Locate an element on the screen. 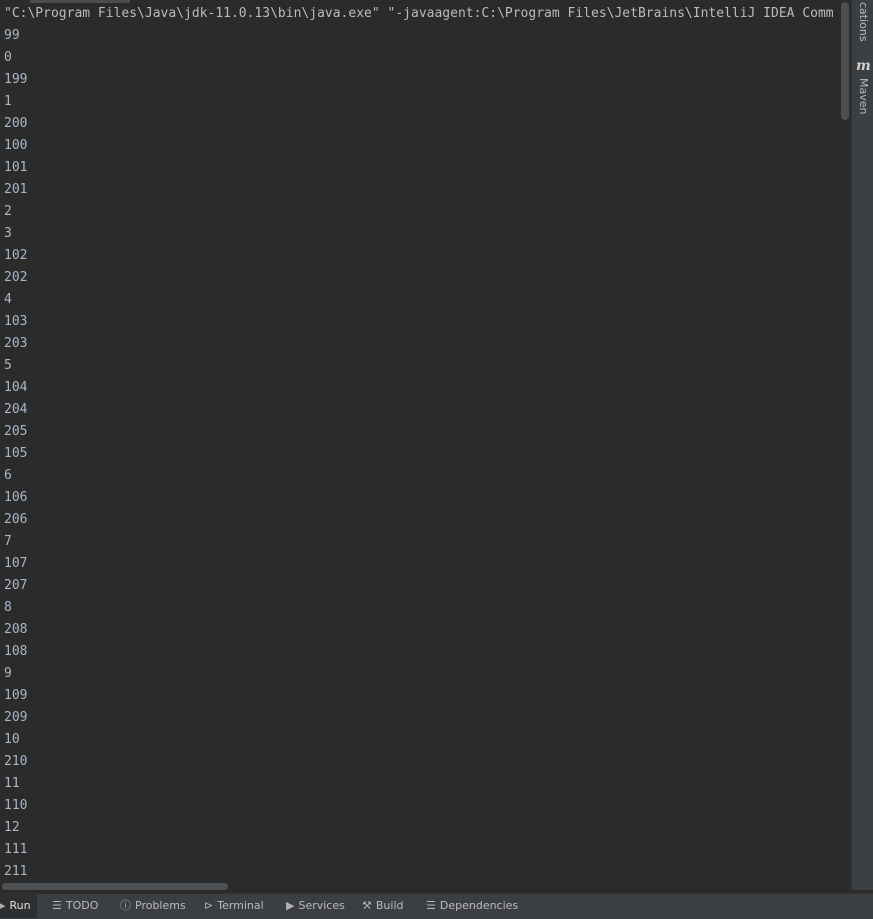 The width and height of the screenshot is (873, 919). tab-services: ▶ Services is located at coordinates (315, 906).